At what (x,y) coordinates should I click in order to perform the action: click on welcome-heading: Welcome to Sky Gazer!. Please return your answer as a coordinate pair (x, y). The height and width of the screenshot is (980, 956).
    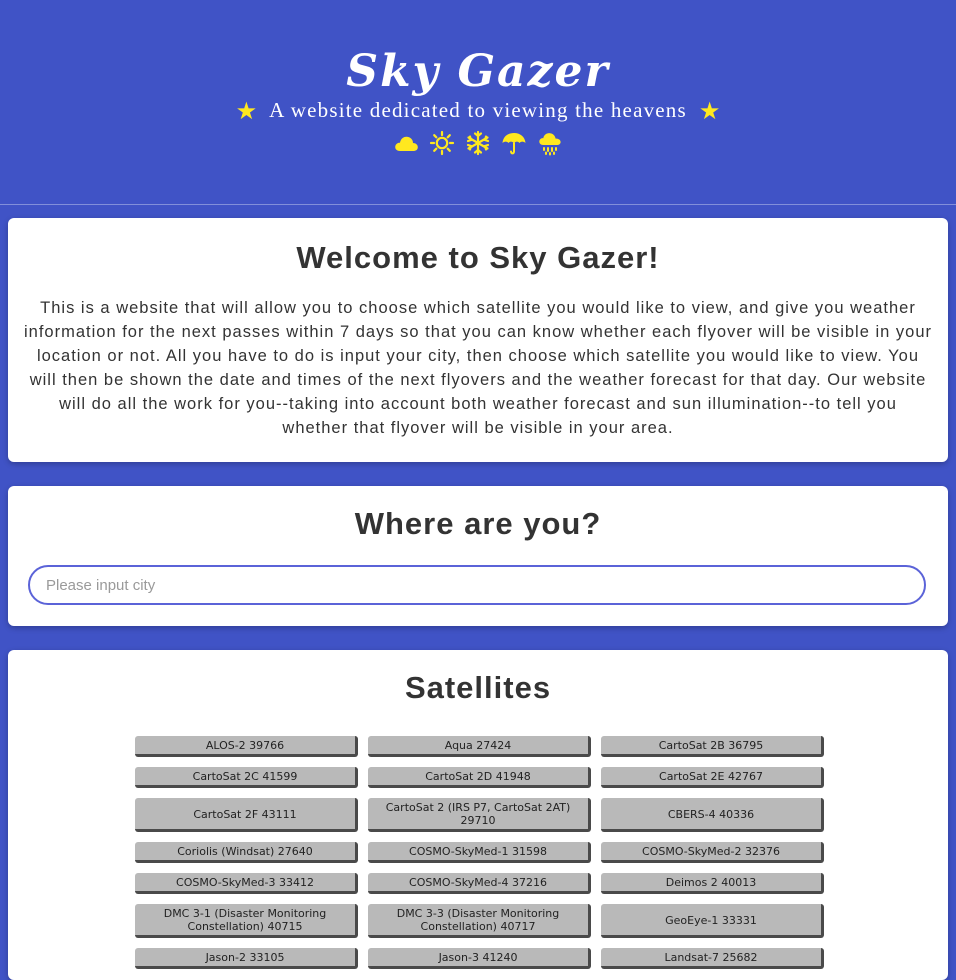
    Looking at the image, I should click on (478, 257).